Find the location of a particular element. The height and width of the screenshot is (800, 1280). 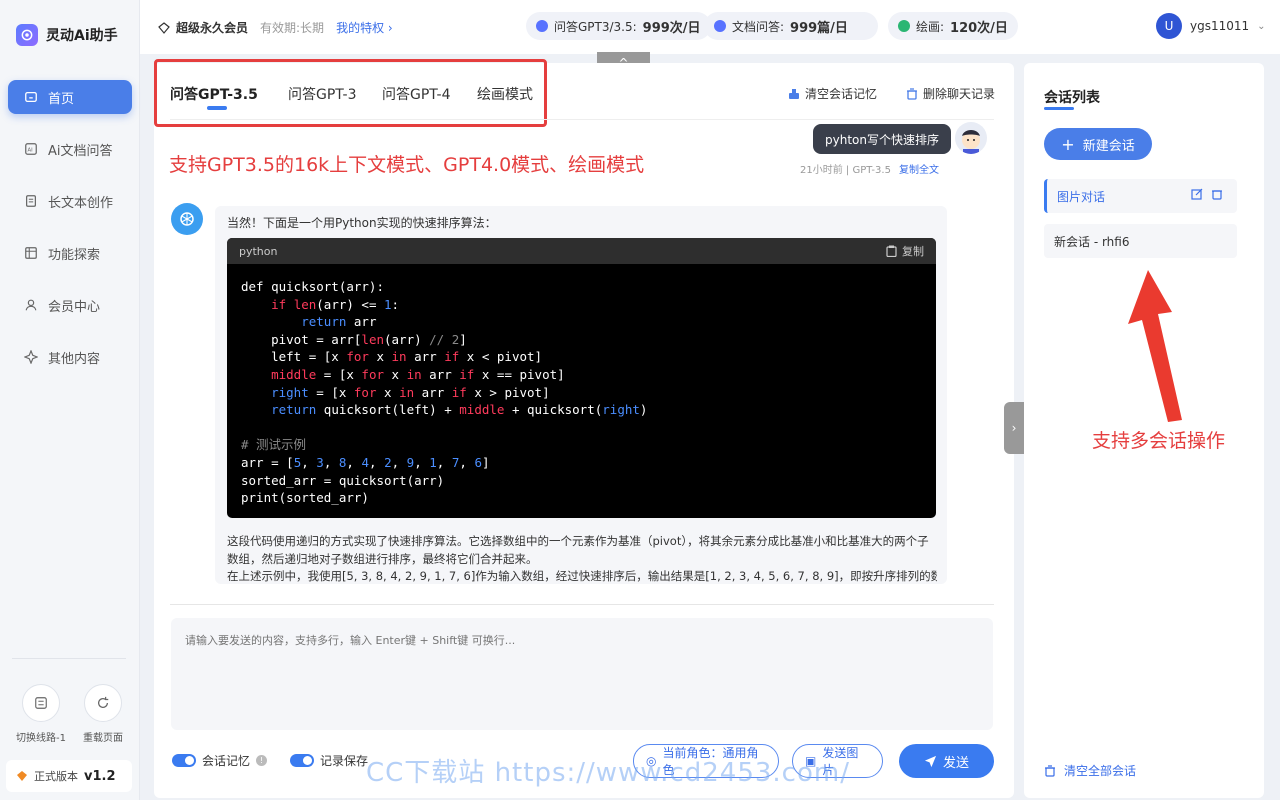

sidebar-item-label: 长文本创作 is located at coordinates (81, 203).